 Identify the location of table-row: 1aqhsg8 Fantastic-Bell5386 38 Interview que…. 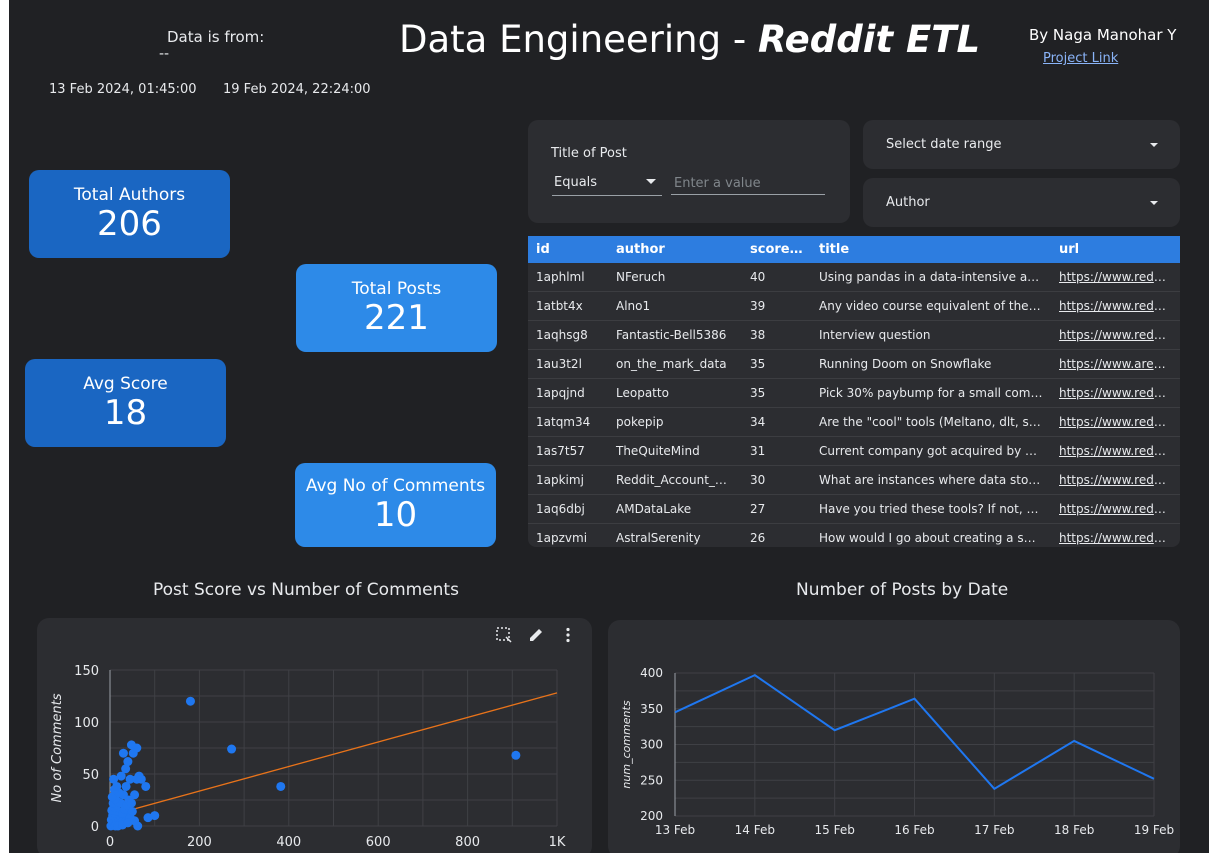
(854, 335).